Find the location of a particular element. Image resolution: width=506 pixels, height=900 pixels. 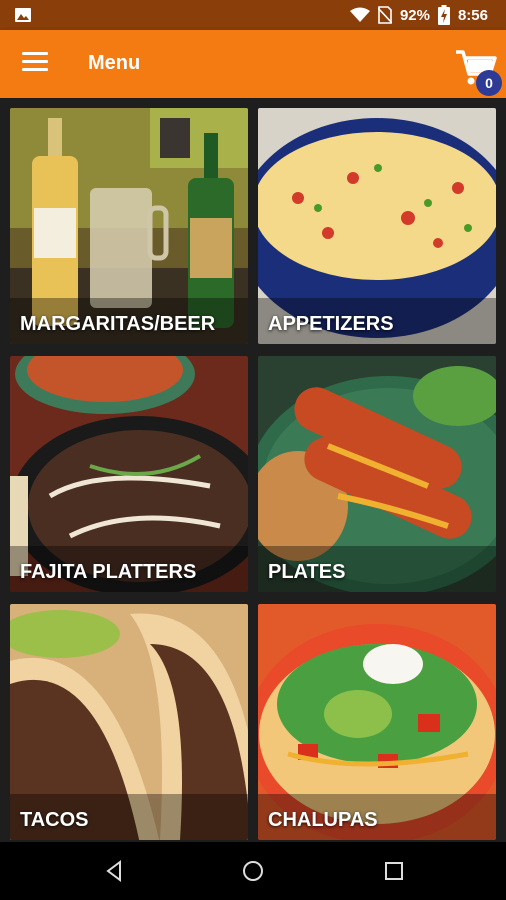

category-tile-fajita-platters: FAJITA PLATTERS is located at coordinates (129, 474).